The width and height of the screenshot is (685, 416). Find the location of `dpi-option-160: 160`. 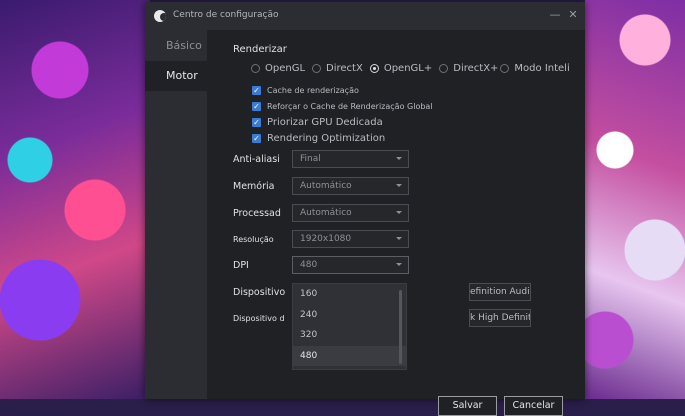

dpi-option-160: 160 is located at coordinates (349, 294).